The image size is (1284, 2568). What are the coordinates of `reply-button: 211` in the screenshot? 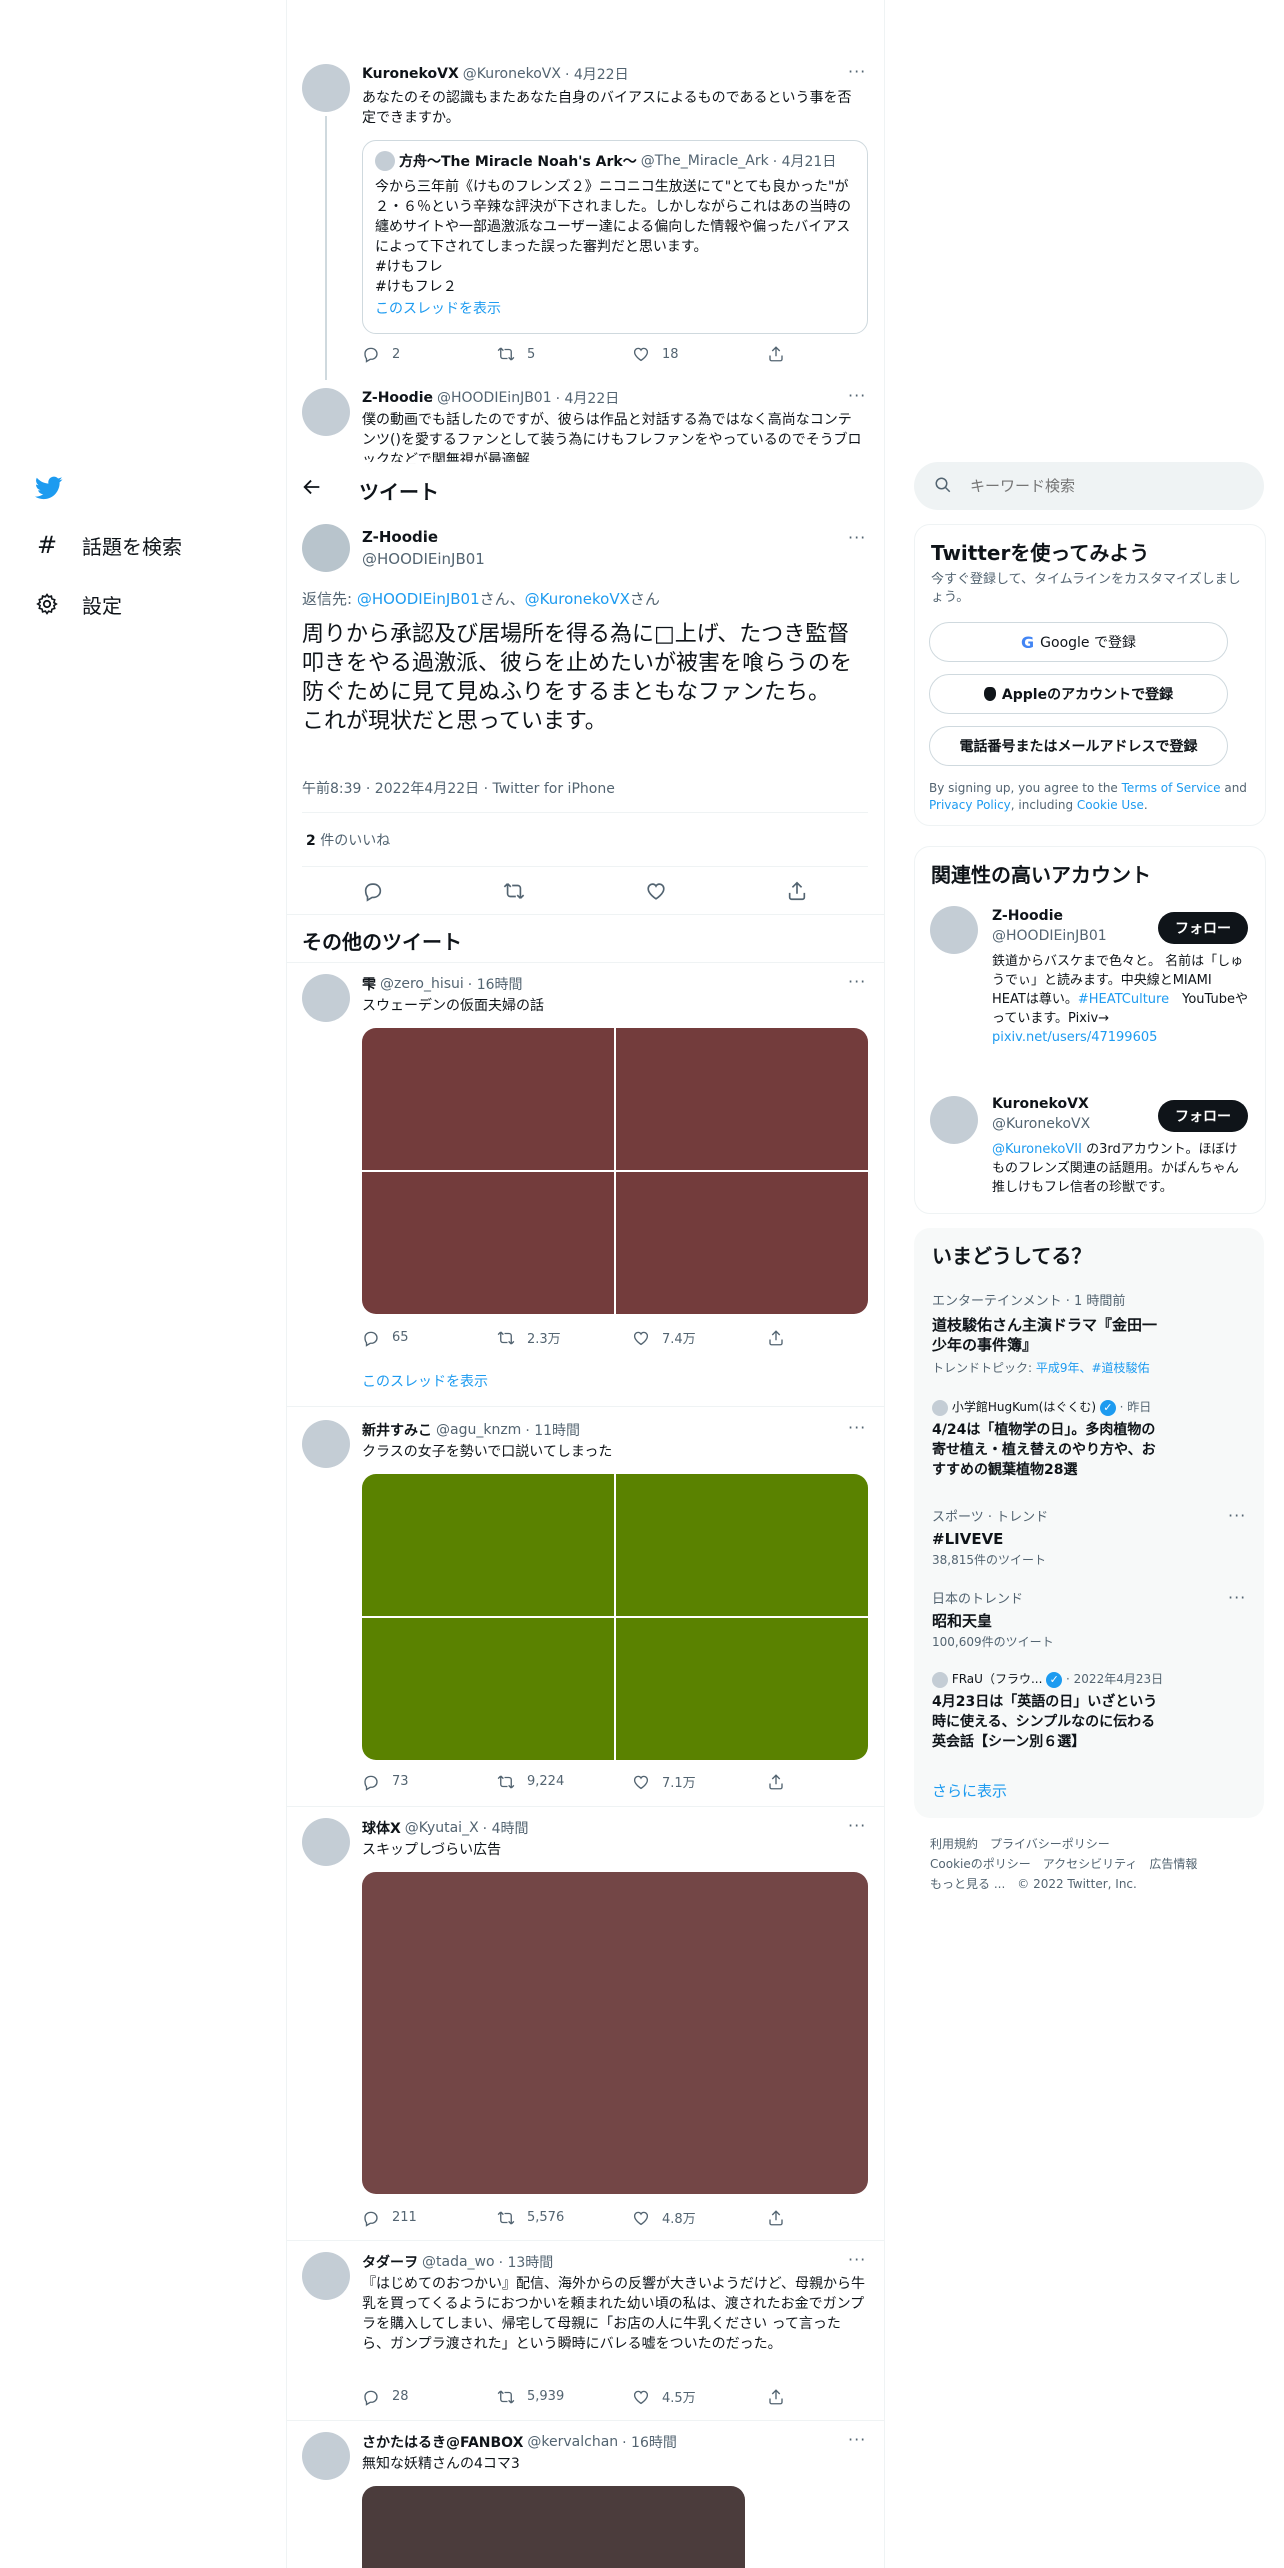 It's located at (429, 2218).